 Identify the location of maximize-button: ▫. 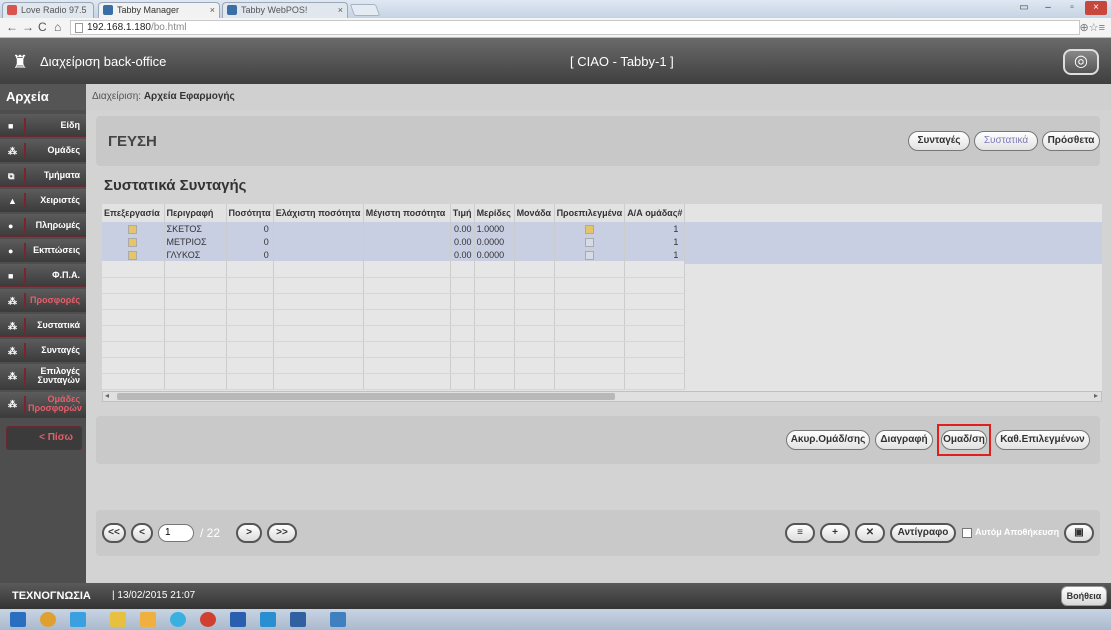
(1072, 8).